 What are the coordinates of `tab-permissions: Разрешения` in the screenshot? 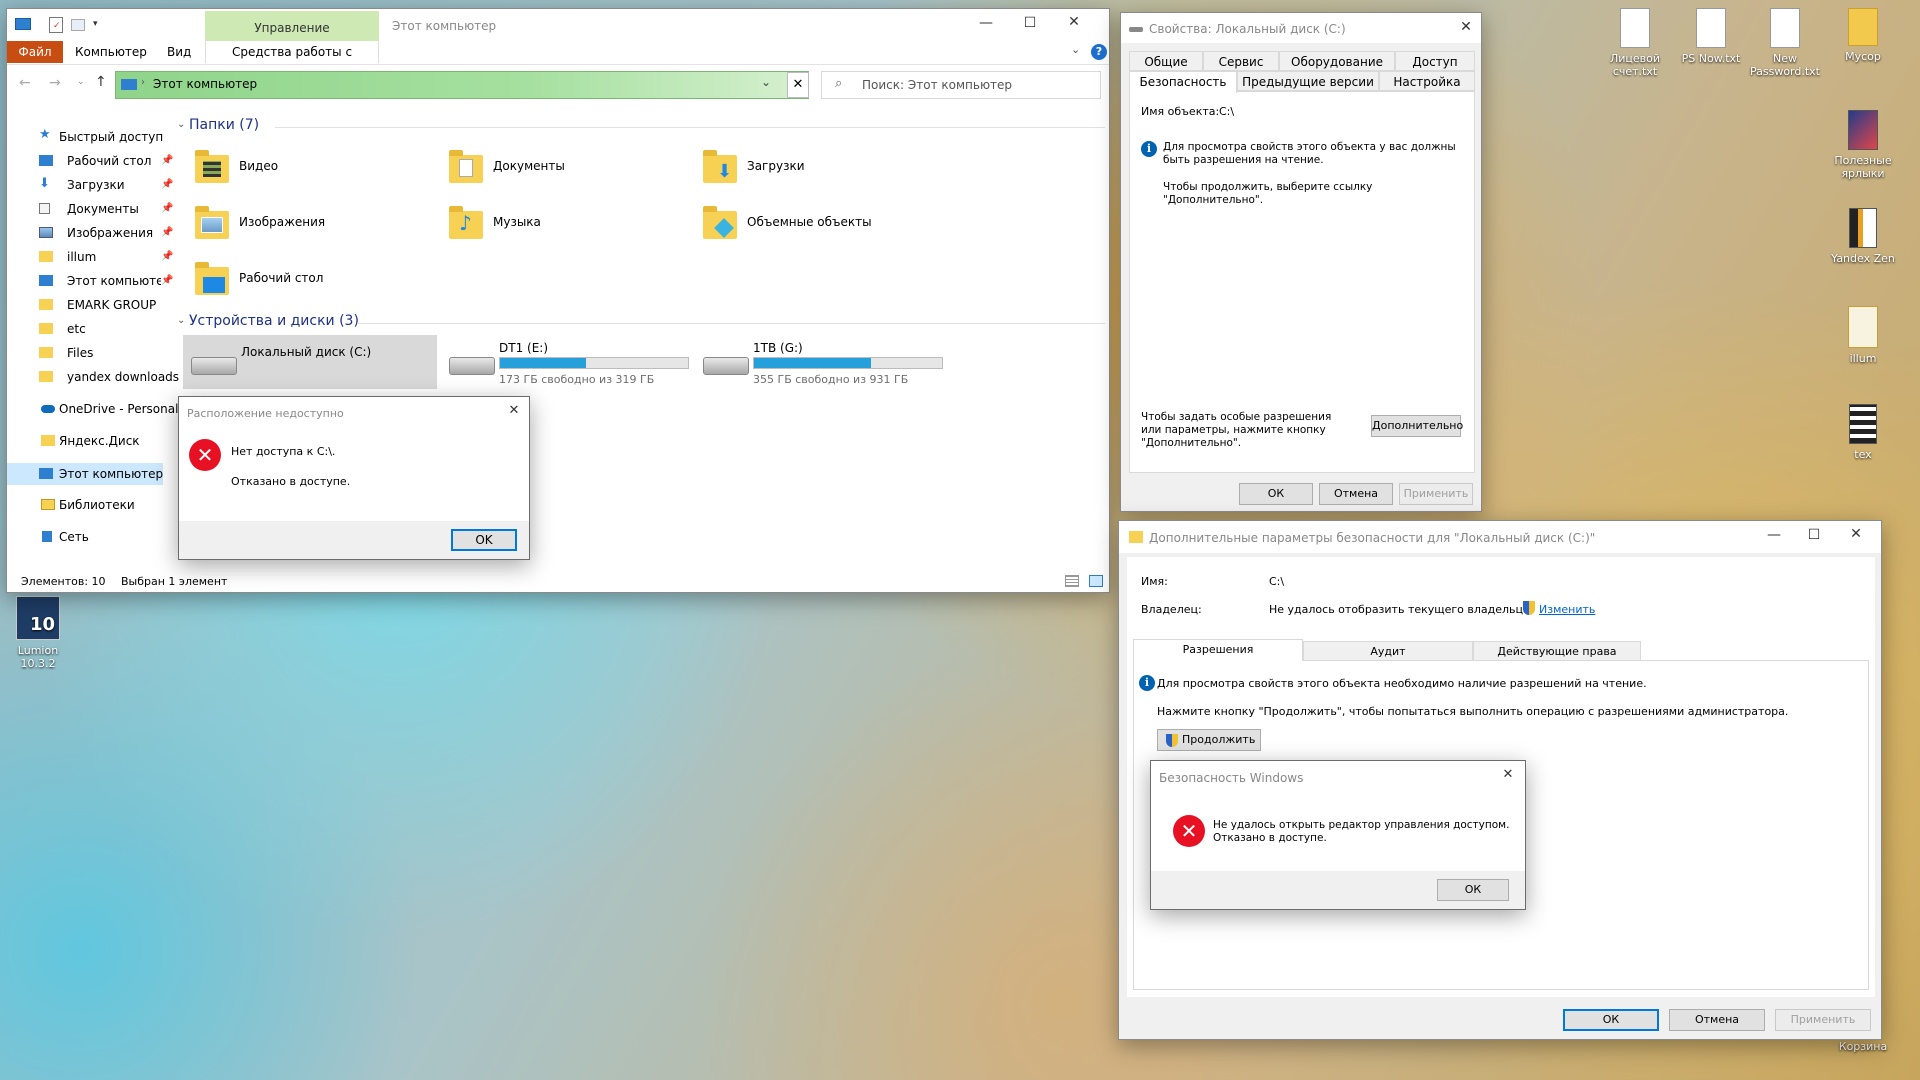 It's located at (1218, 650).